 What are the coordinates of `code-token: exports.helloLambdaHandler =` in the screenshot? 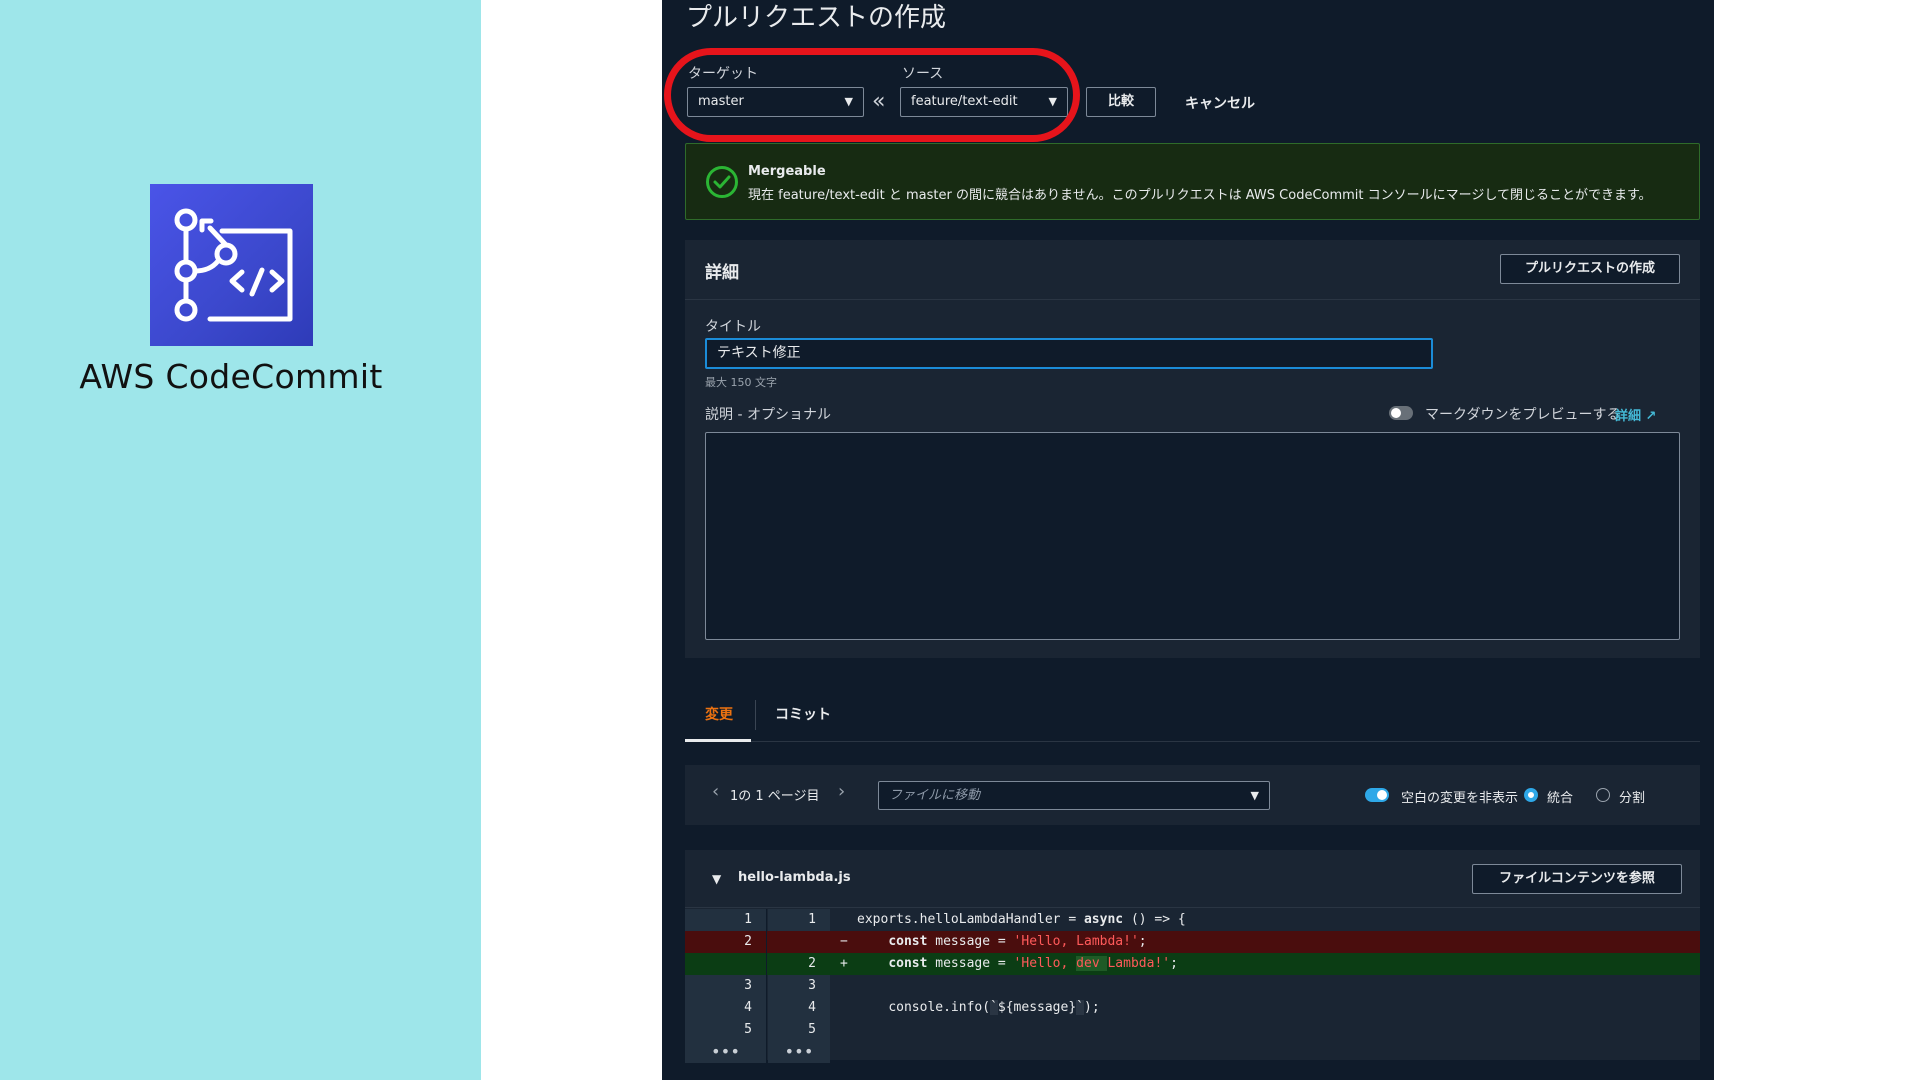 It's located at (970, 919).